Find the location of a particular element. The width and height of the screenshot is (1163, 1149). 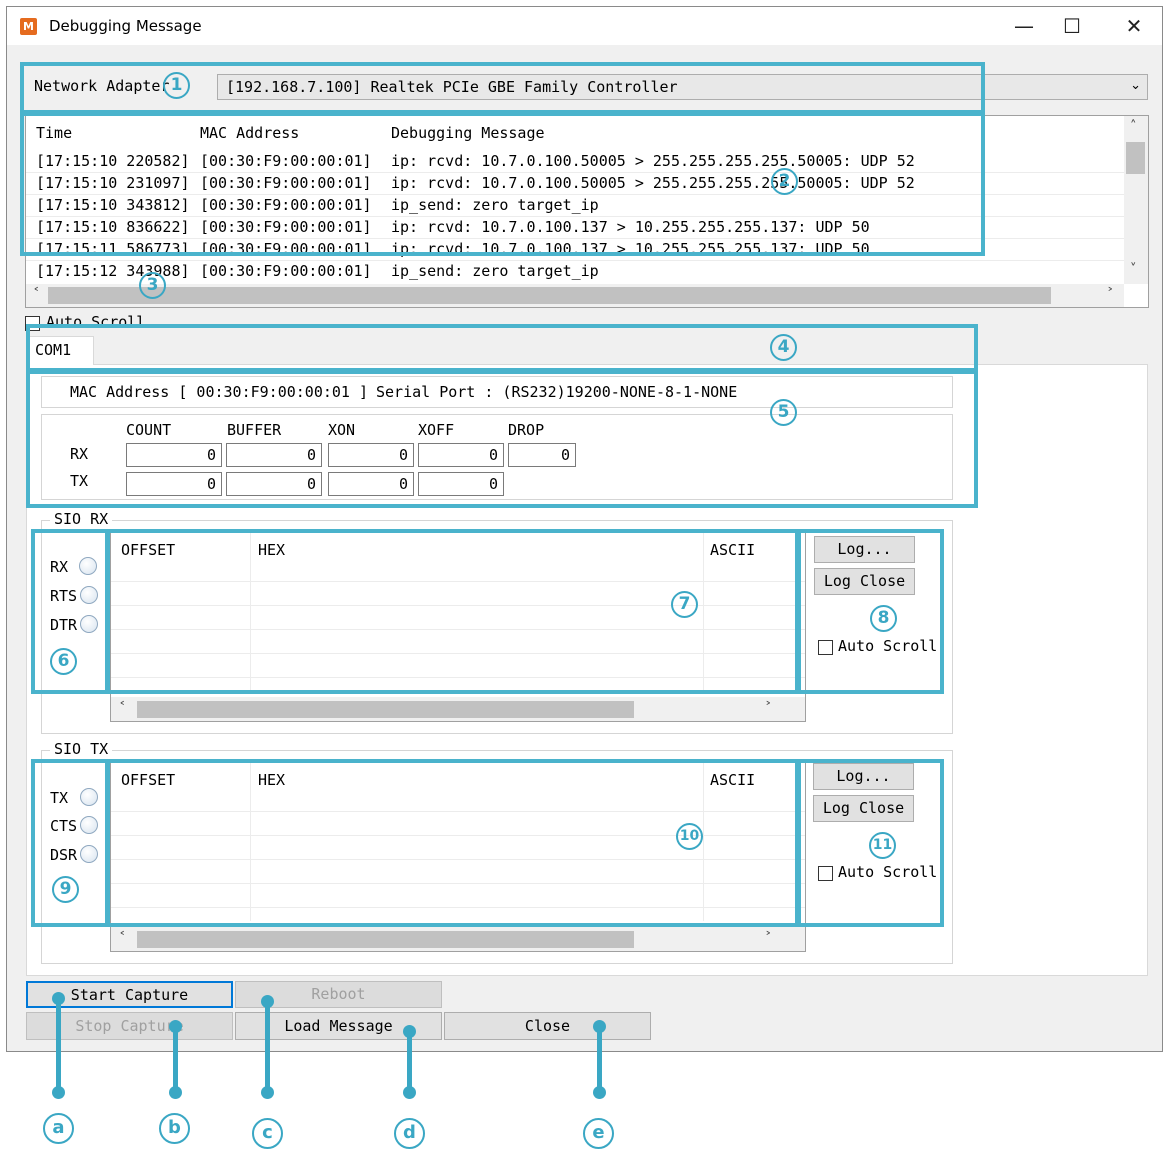

title-bar: M Debugging Message — ☐ ✕ is located at coordinates (584, 26).